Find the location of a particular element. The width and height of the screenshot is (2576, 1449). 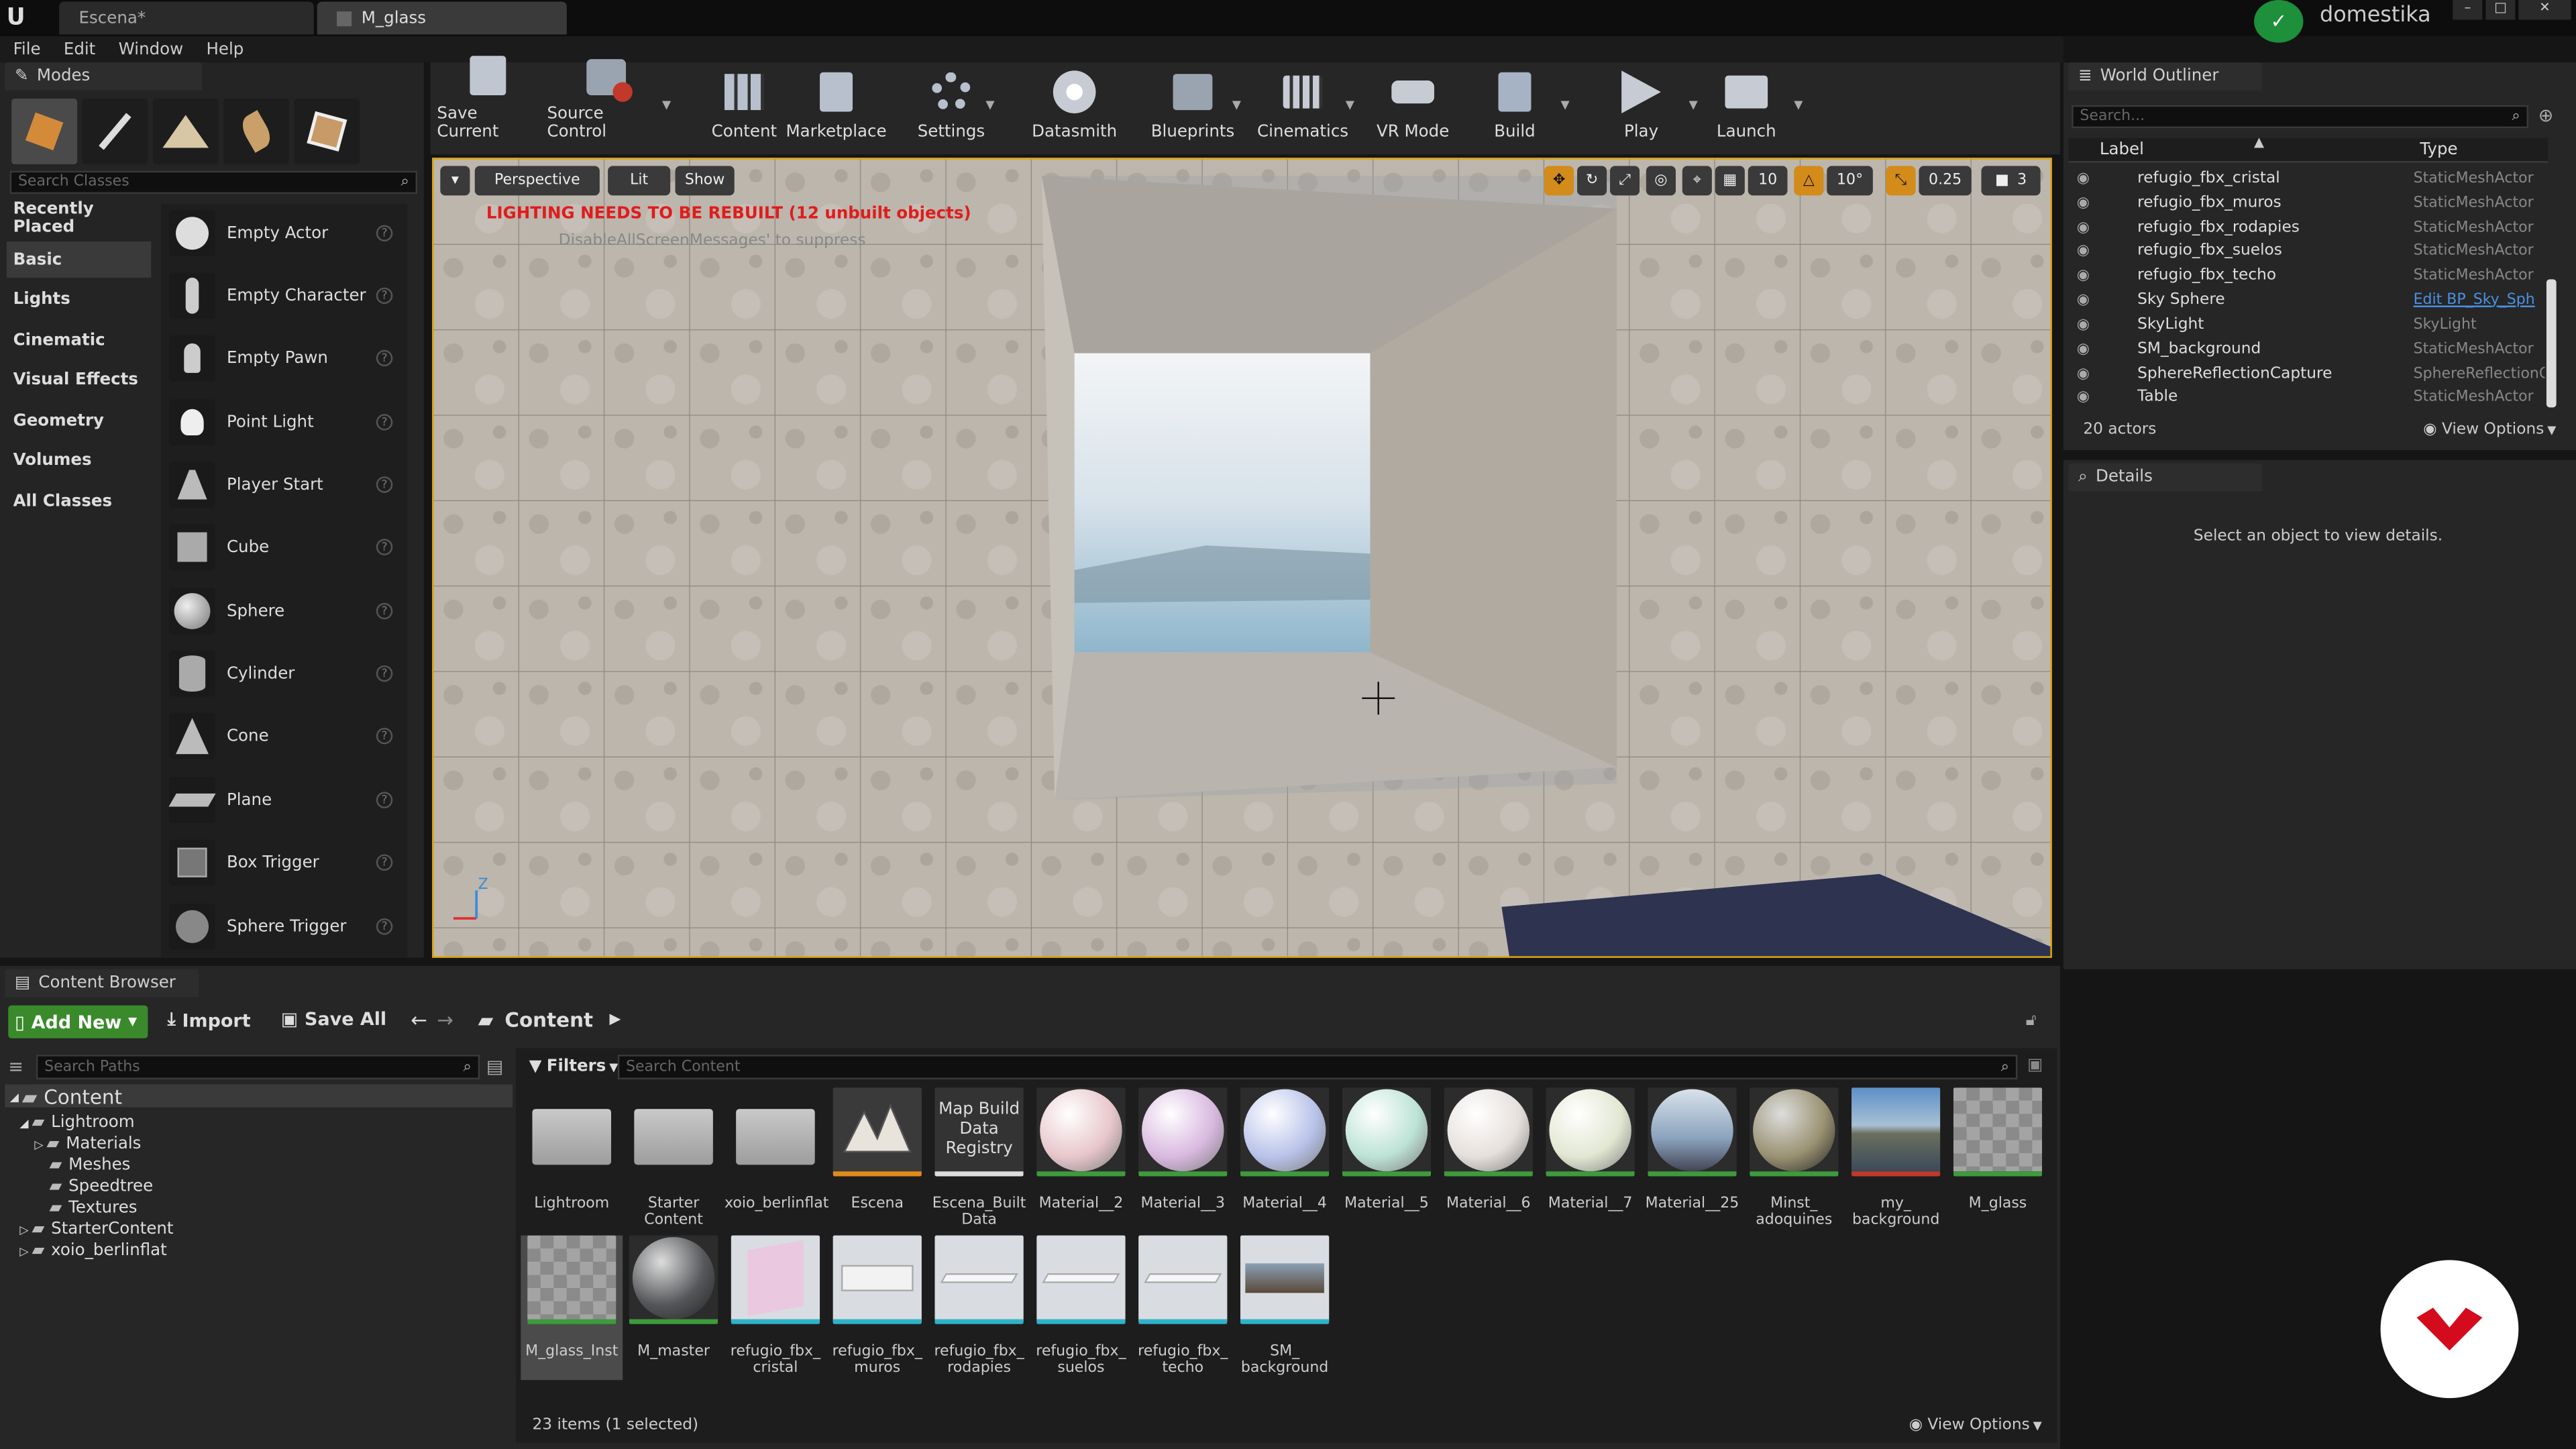

content-browser-tab: ▤ Content Browser is located at coordinates (102, 983).